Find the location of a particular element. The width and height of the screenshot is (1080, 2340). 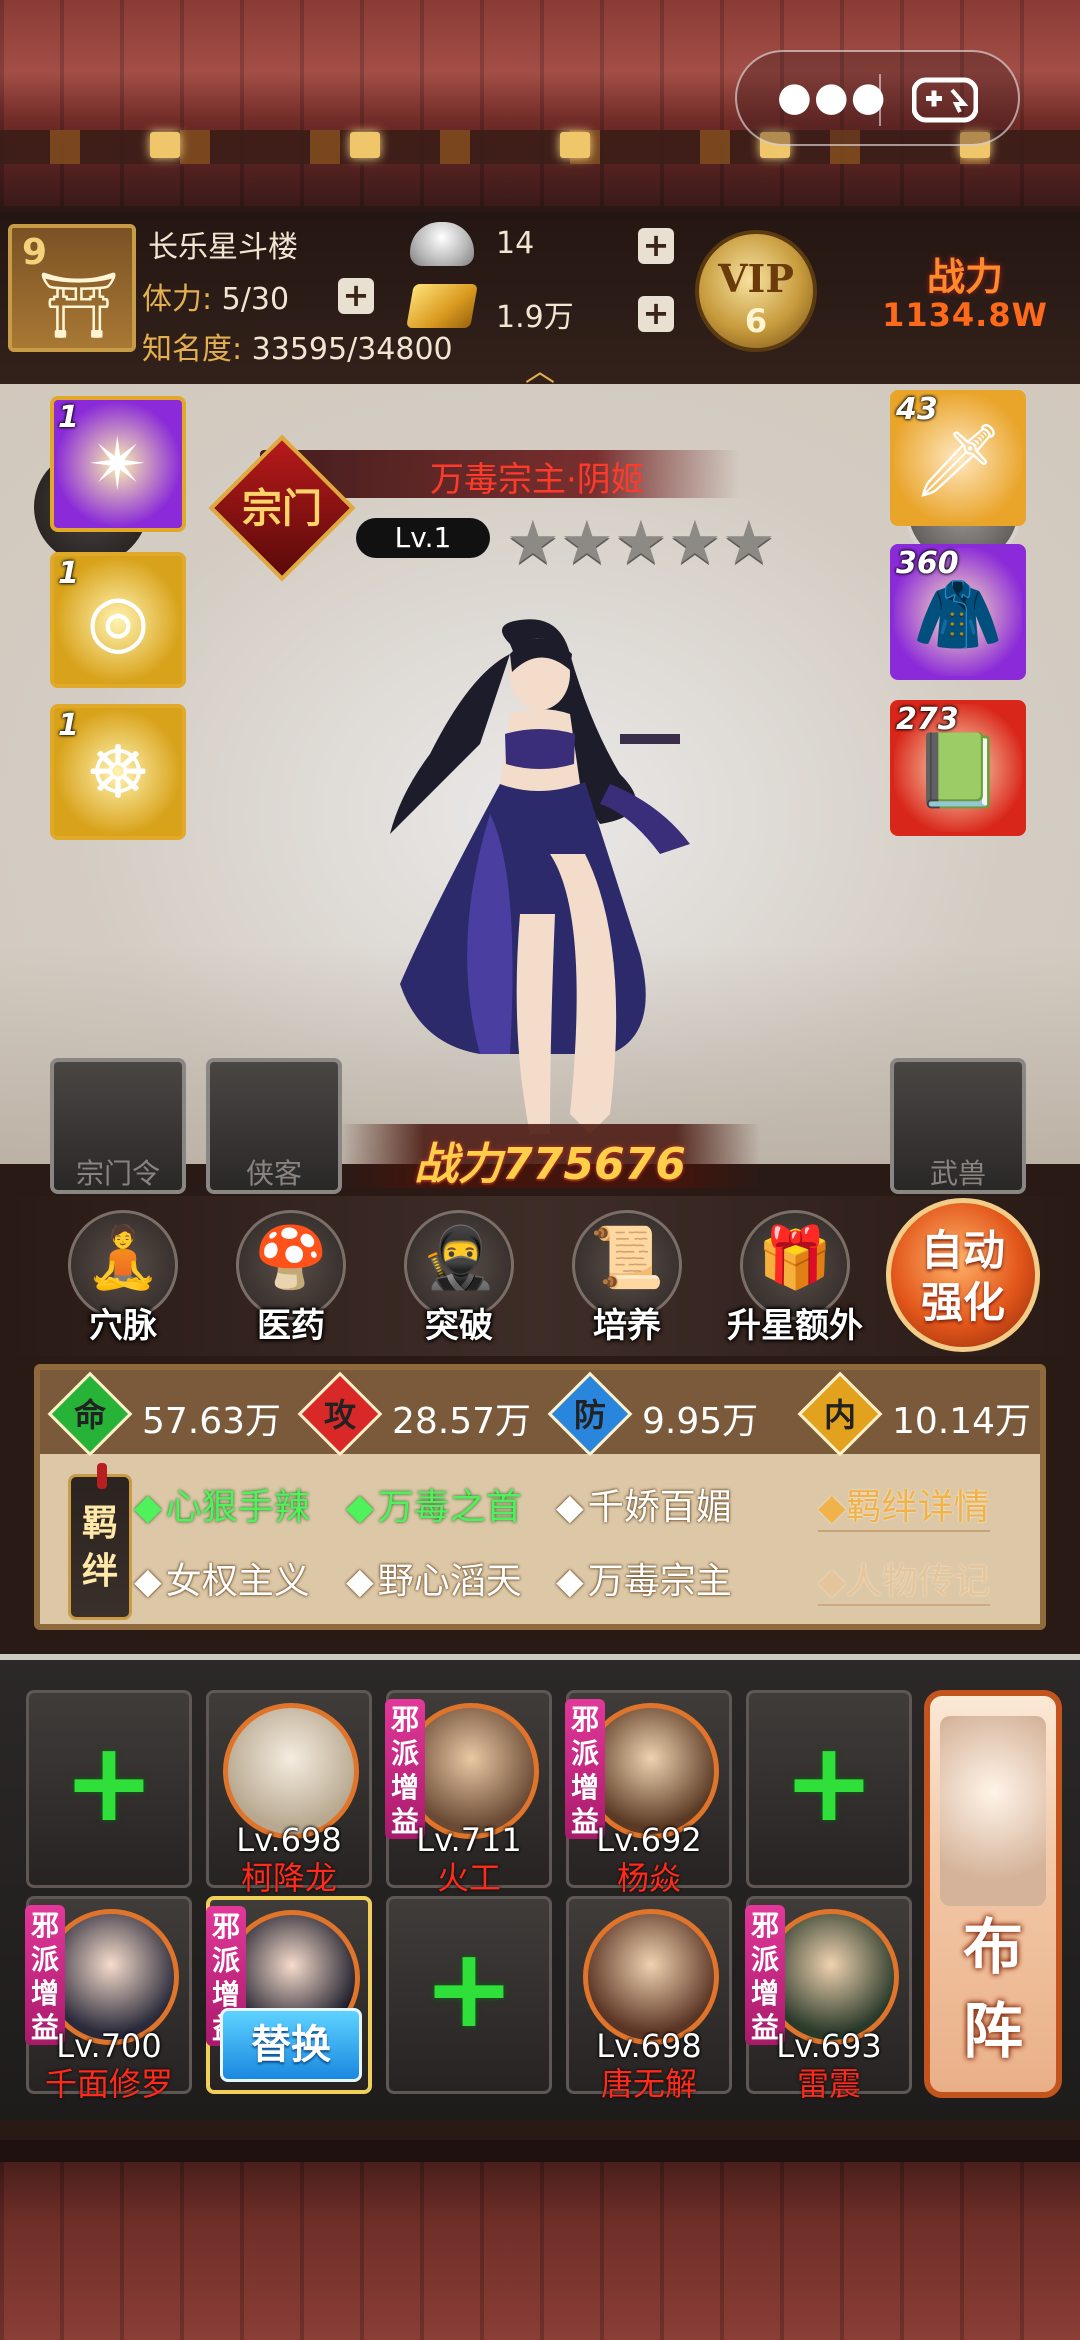

star-up-extra-label: 升星额外 is located at coordinates (795, 1326).